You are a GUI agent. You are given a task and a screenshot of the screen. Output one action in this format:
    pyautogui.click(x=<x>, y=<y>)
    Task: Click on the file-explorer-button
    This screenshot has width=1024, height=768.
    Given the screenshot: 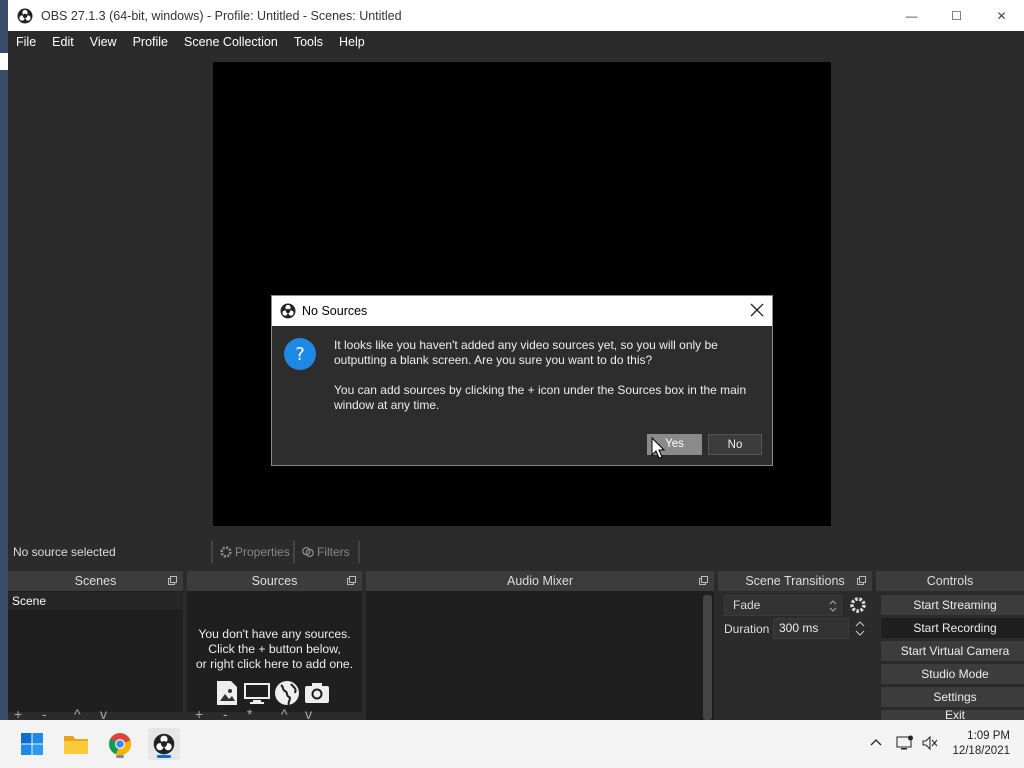 What is the action you would take?
    pyautogui.click(x=76, y=744)
    